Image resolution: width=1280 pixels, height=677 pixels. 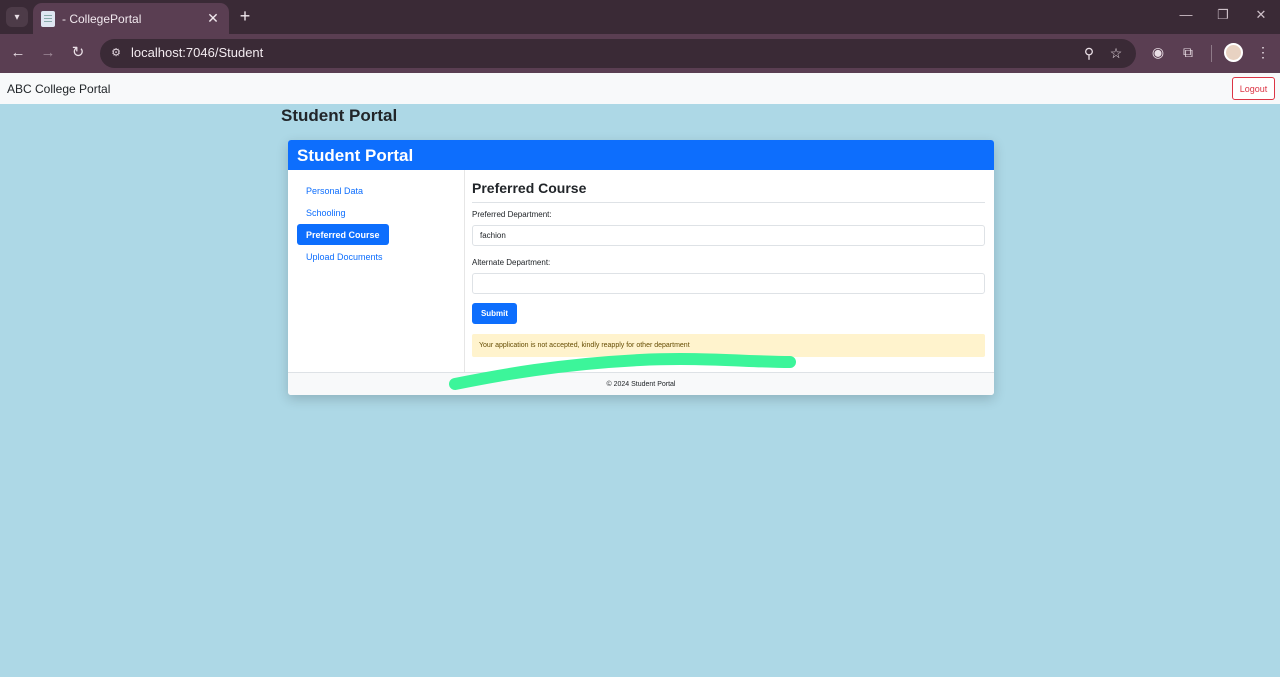 What do you see at coordinates (1116, 53) in the screenshot?
I see `star-icon: ☆` at bounding box center [1116, 53].